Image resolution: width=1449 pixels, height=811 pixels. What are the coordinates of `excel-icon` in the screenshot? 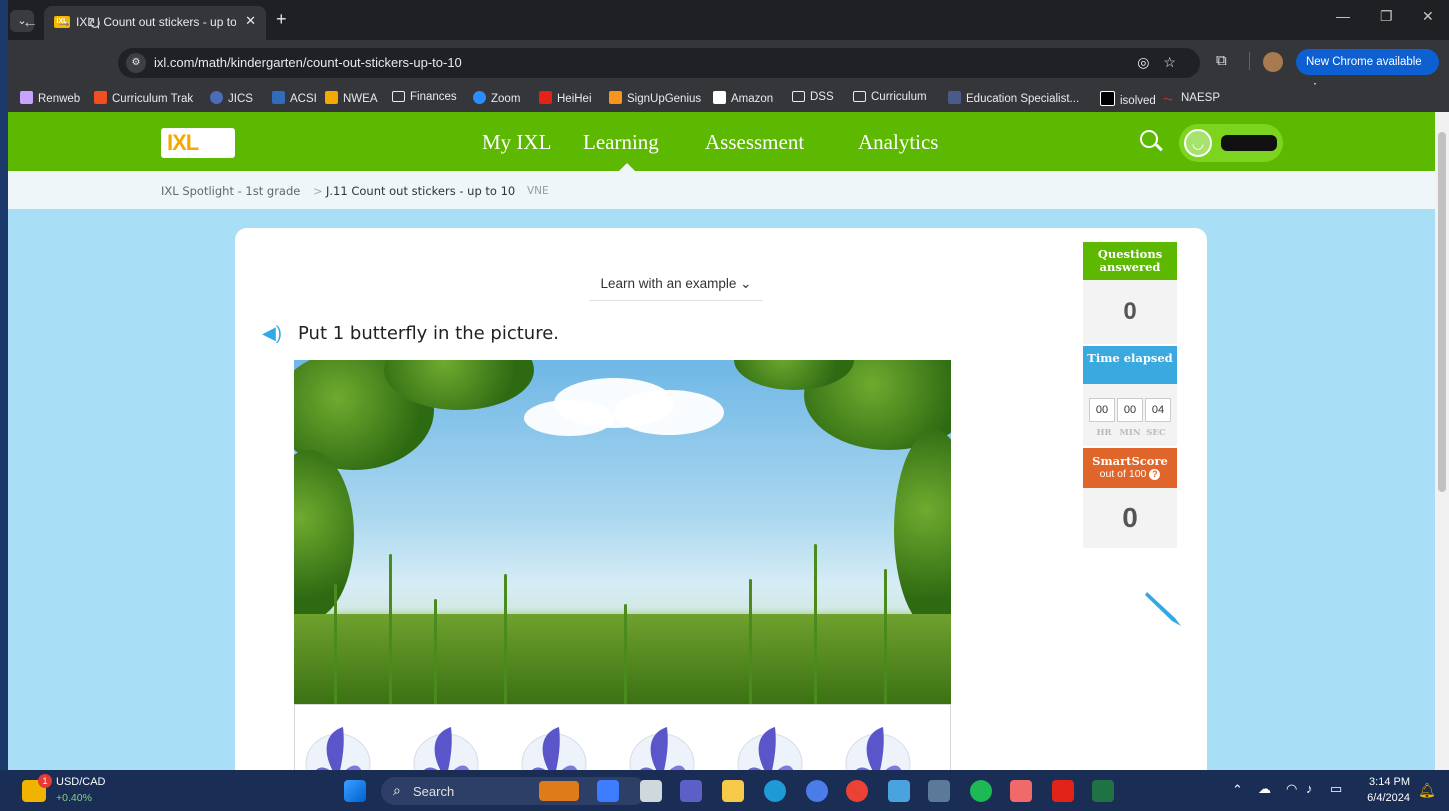 It's located at (1103, 791).